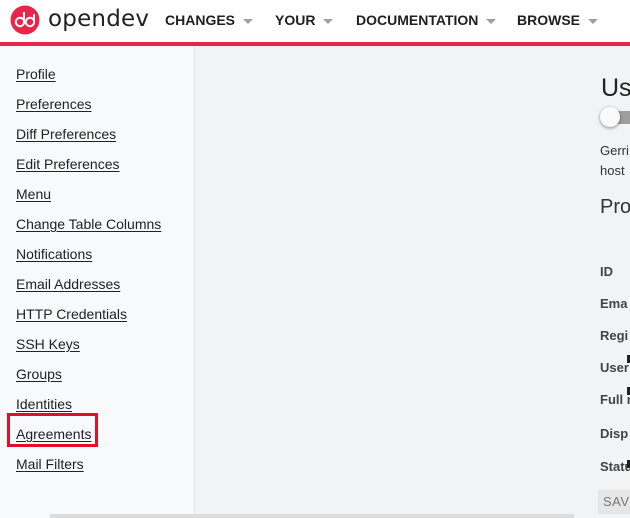 The width and height of the screenshot is (630, 518). What do you see at coordinates (312, 516) in the screenshot?
I see `horizontal-scrollbar` at bounding box center [312, 516].